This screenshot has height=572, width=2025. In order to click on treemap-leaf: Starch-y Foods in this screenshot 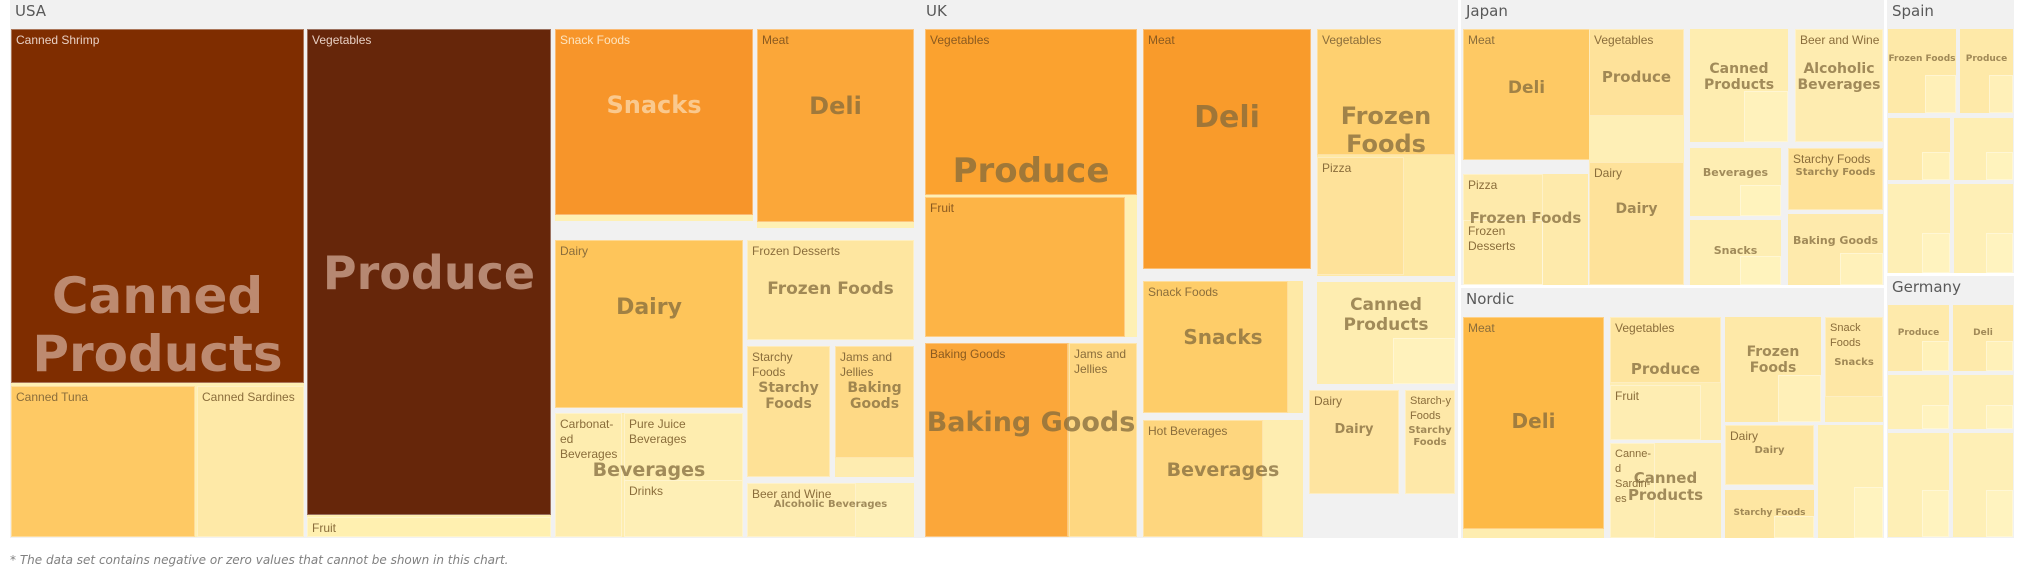, I will do `click(1430, 442)`.